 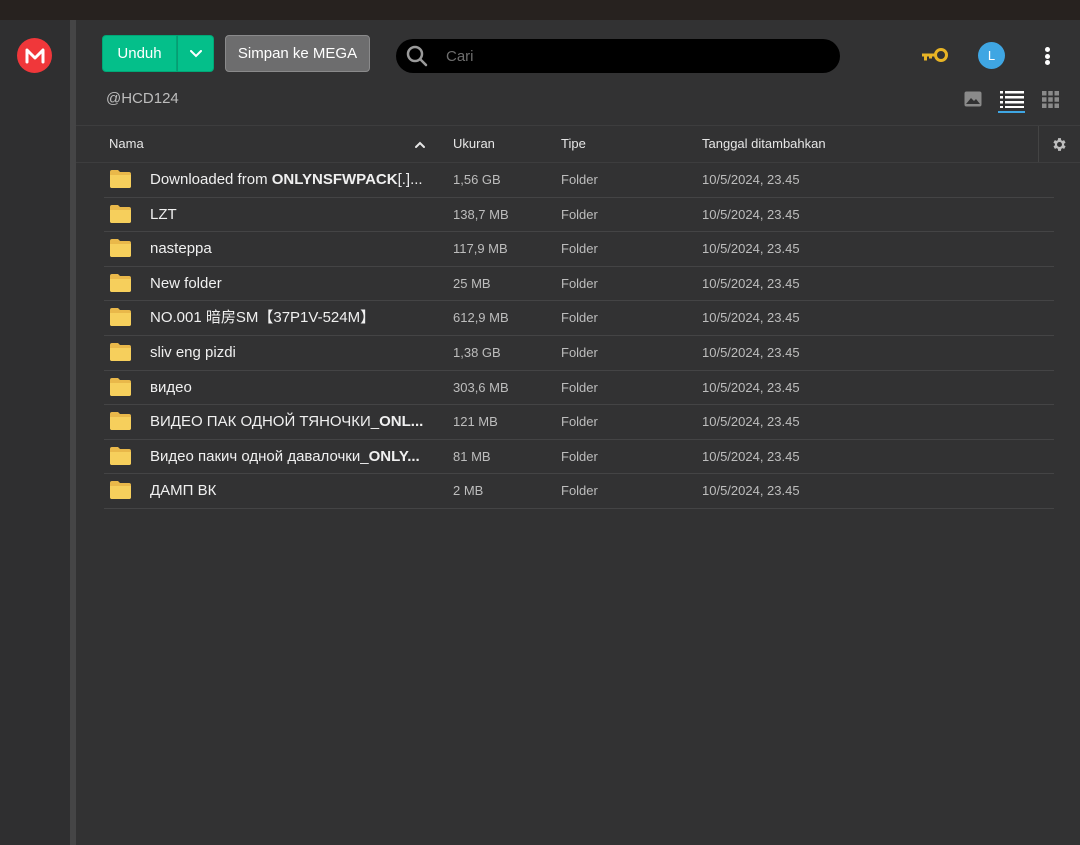 I want to click on sort-ascending-icon, so click(x=420, y=145).